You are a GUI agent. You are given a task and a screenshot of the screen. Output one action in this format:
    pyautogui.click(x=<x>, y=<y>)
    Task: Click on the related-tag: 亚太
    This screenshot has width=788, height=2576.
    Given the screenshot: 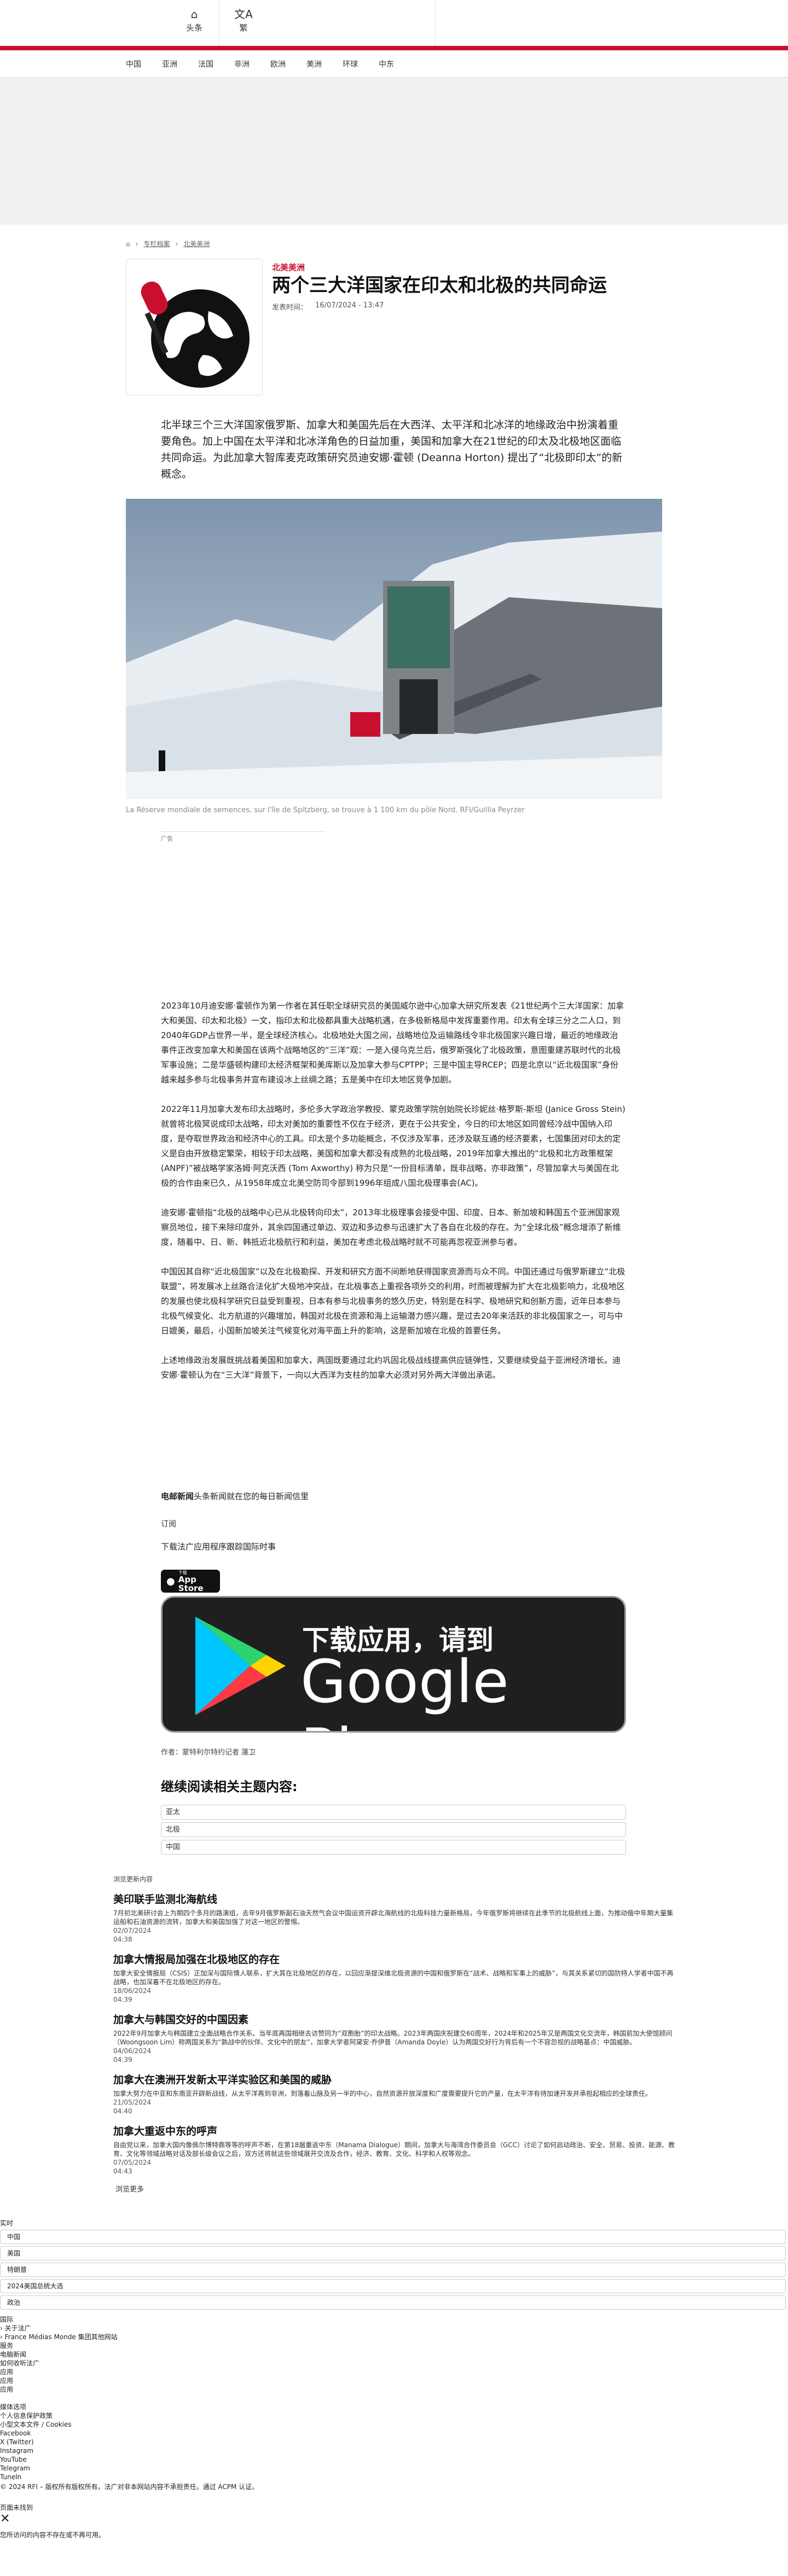 What is the action you would take?
    pyautogui.click(x=393, y=1812)
    